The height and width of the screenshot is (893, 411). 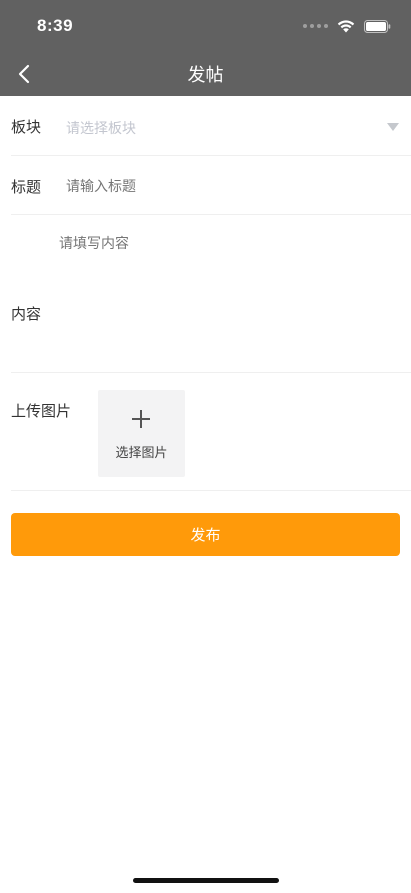 I want to click on status-time: 8:39, so click(x=55, y=25).